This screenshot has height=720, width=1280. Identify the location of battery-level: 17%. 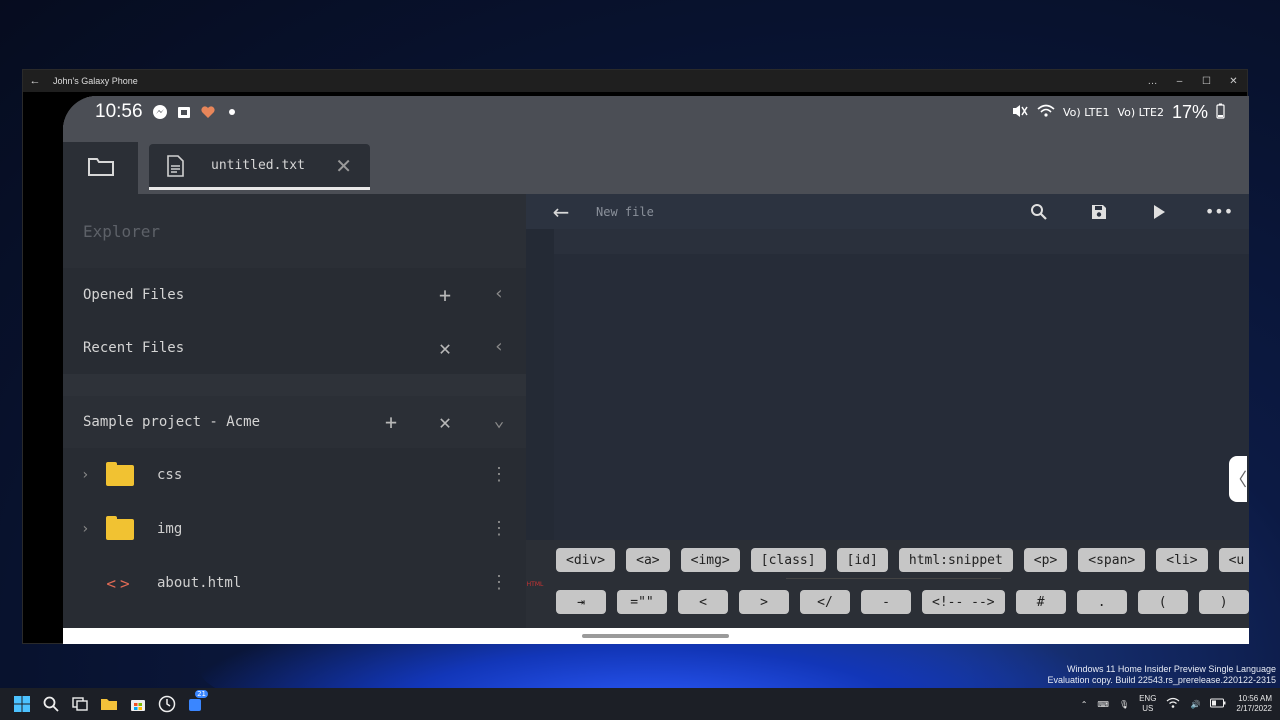
(1189, 111).